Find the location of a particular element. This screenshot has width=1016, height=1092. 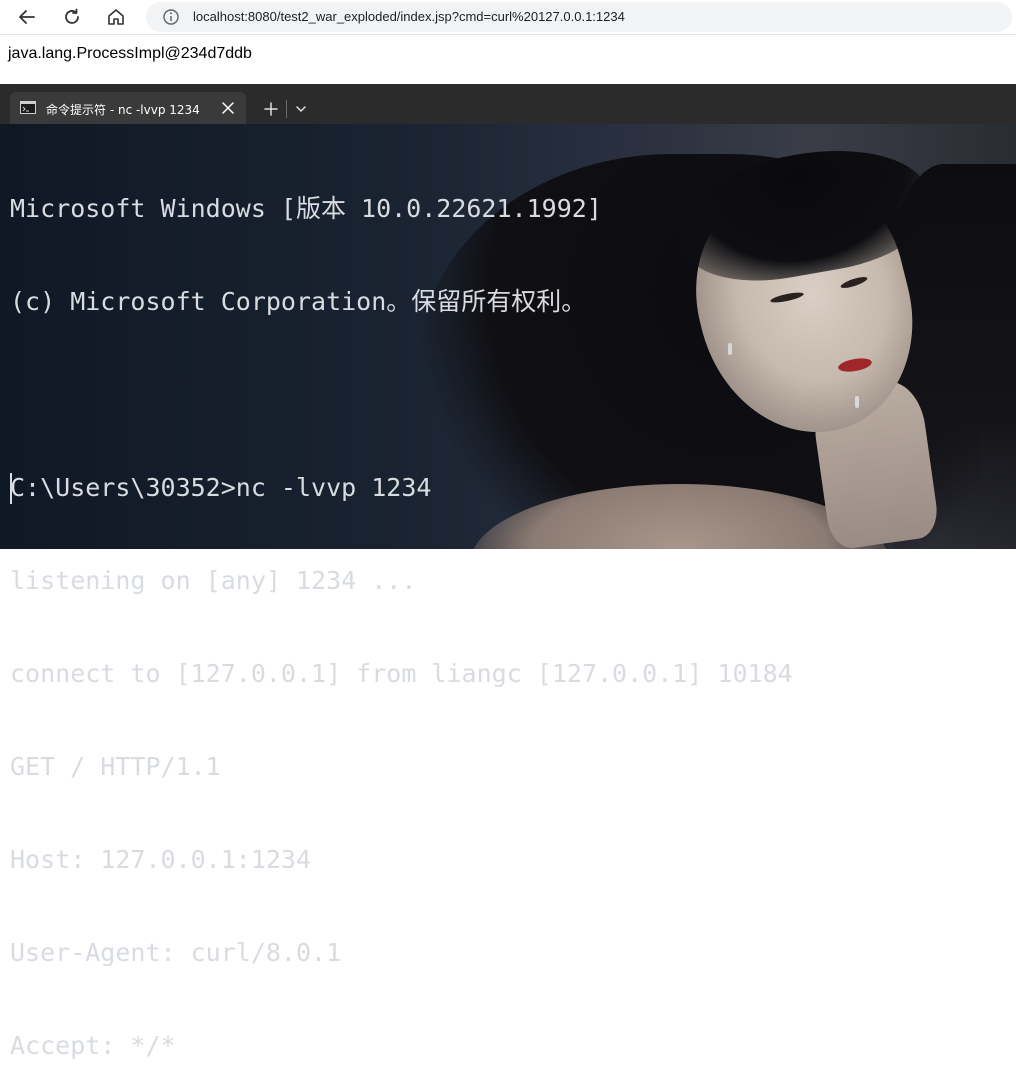

close-icon is located at coordinates (228, 108).